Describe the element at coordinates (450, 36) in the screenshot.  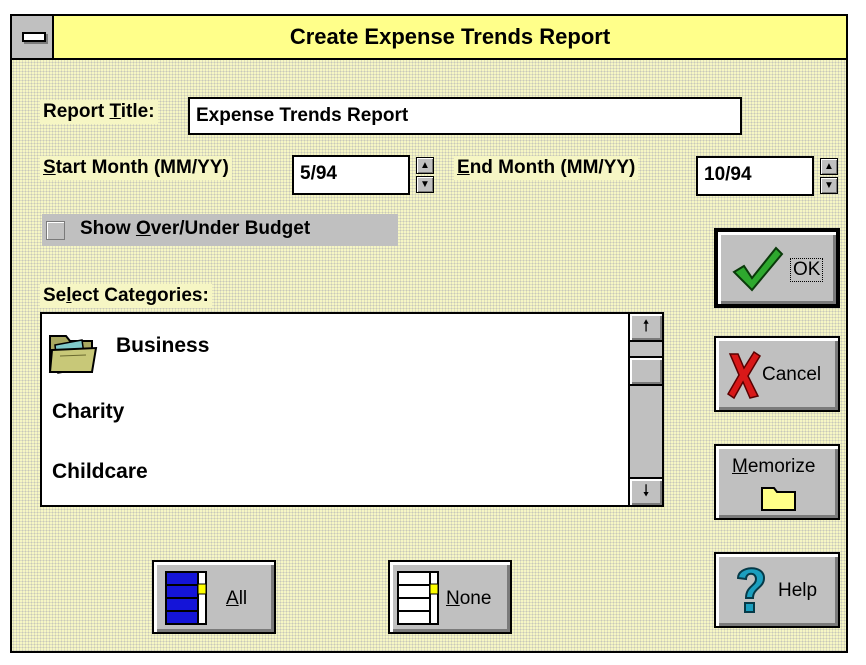
I see `window-title: Create Expense Trends Report` at that location.